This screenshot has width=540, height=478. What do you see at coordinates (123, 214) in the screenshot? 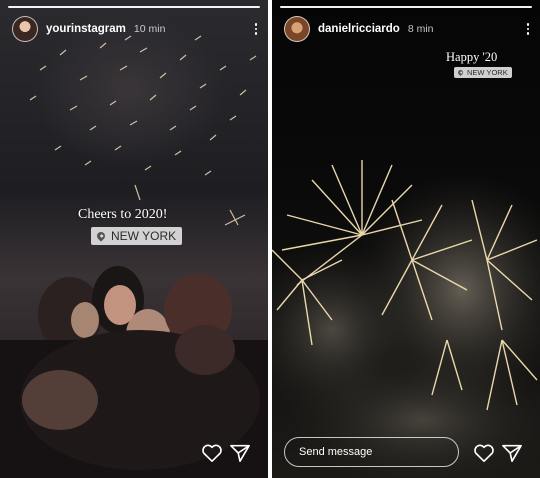
I see `story-caption: Cheers to 2020!` at bounding box center [123, 214].